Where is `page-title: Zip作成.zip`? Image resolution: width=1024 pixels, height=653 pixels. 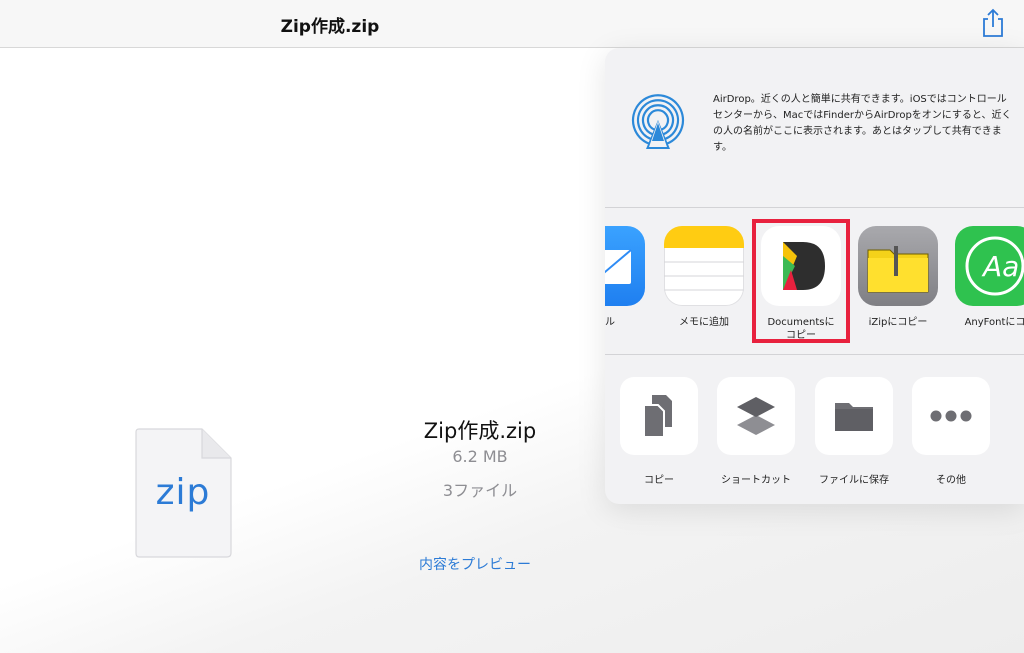
page-title: Zip作成.zip is located at coordinates (330, 27).